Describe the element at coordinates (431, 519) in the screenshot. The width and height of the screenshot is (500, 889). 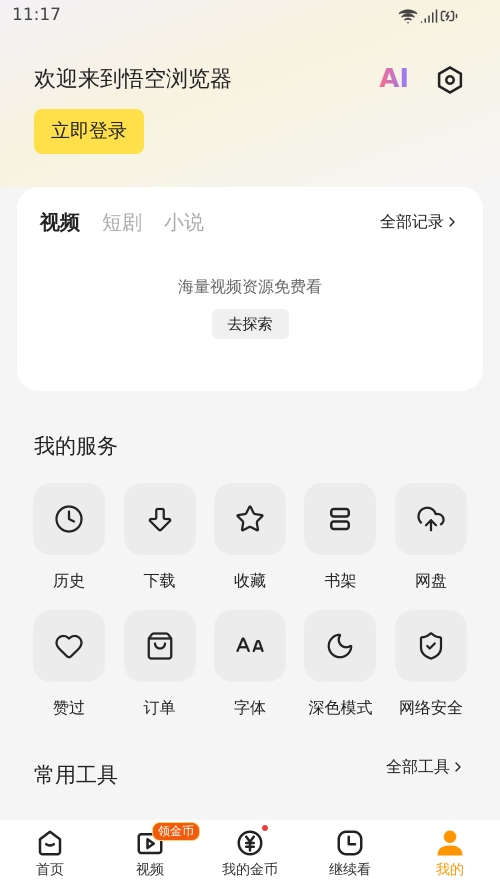
I see `cloud-upload-icon` at that location.